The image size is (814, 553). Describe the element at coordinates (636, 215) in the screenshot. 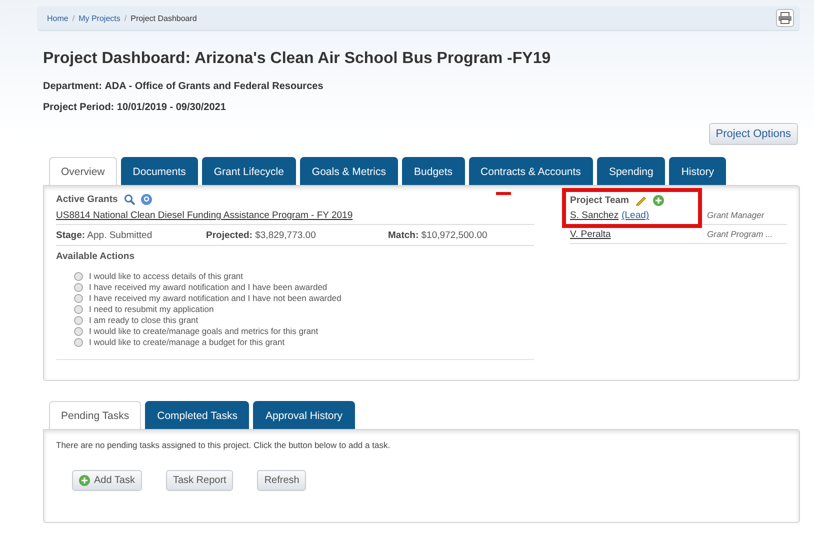

I see `lead-link: (Lead)` at that location.